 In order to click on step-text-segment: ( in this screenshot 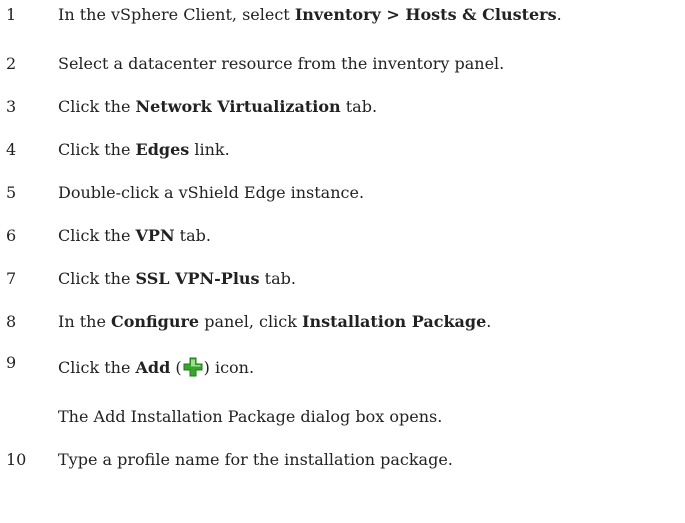, I will do `click(176, 367)`.